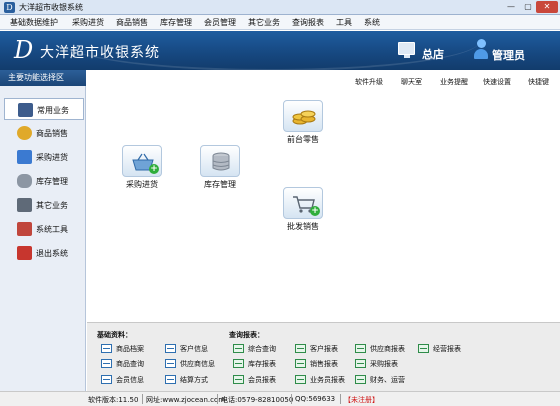 The image size is (560, 406). What do you see at coordinates (454, 82) in the screenshot?
I see `quick-link-reminders: 业务提醒` at bounding box center [454, 82].